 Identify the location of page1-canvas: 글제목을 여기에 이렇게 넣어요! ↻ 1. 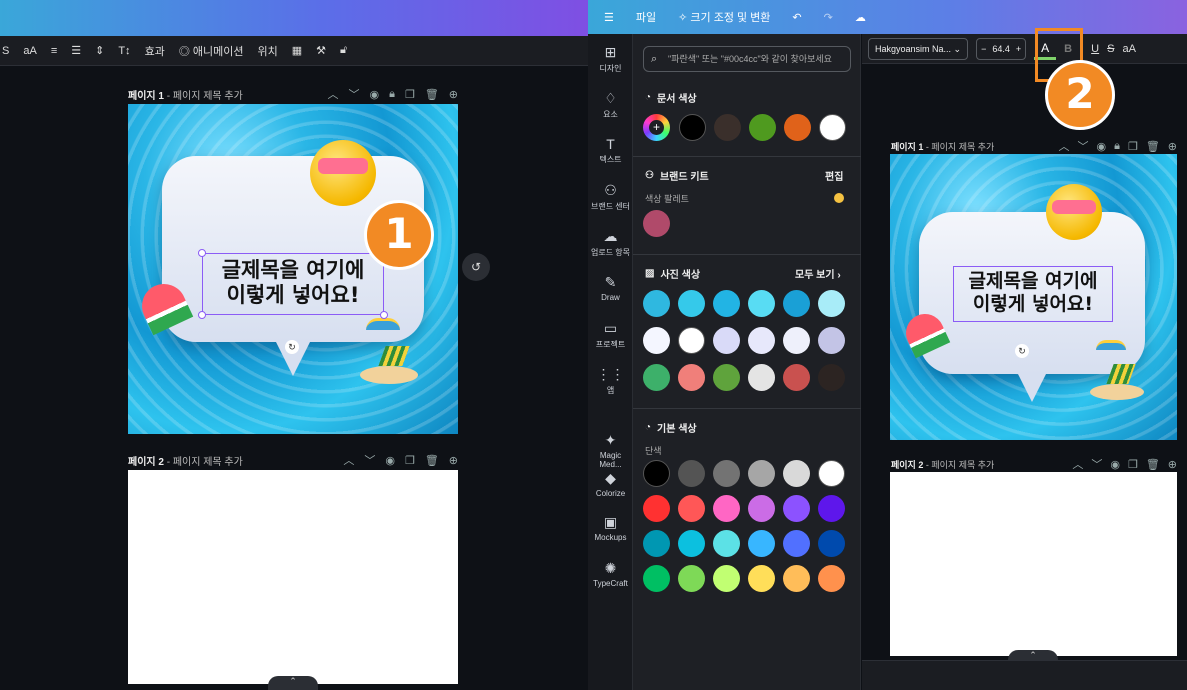
(293, 269).